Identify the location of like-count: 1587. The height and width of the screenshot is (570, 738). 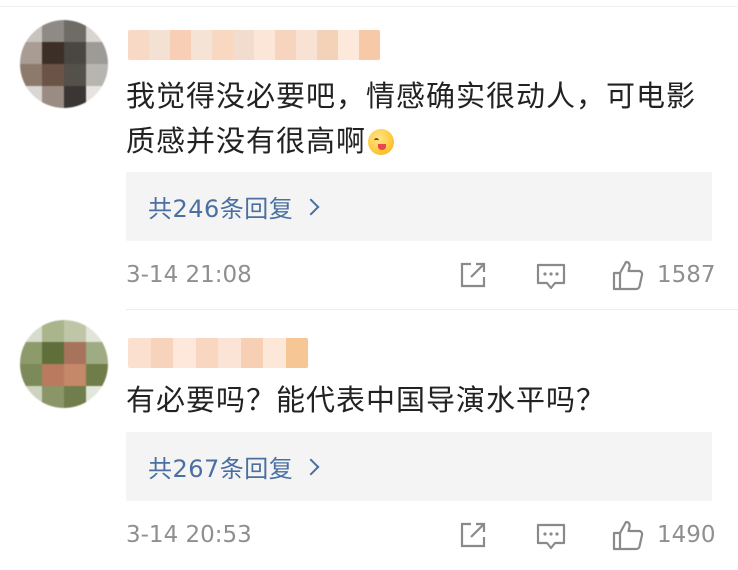
(686, 275).